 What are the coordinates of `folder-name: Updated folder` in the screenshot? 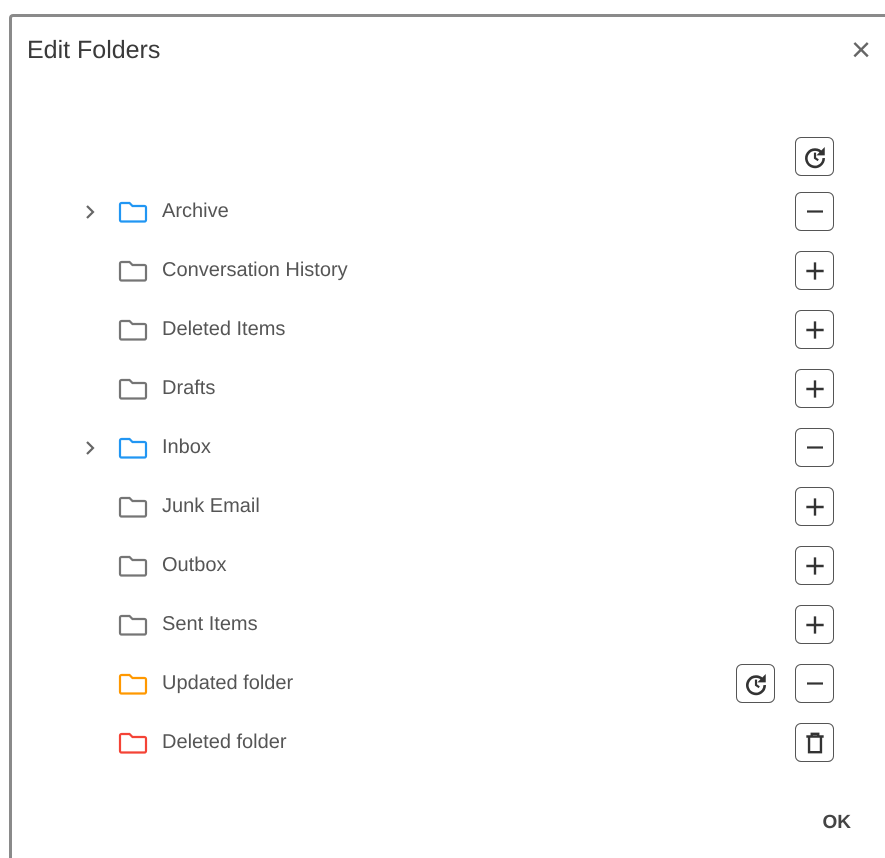 It's located at (228, 683).